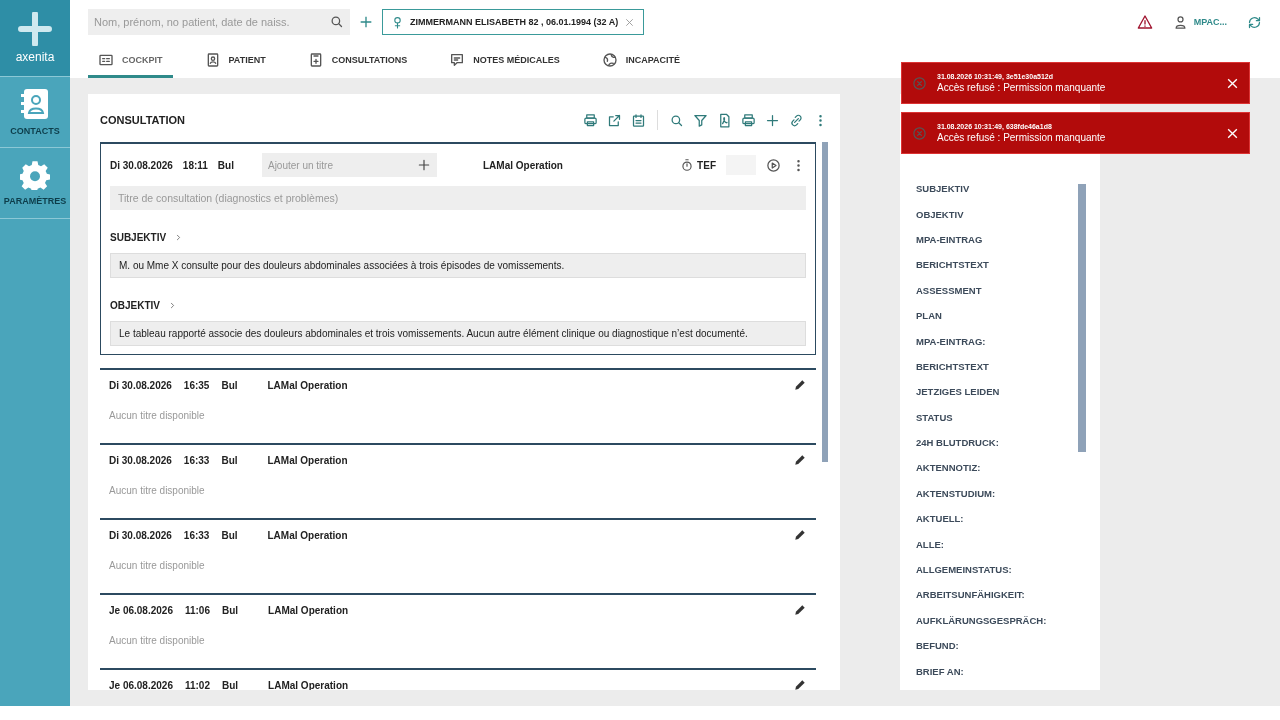  Describe the element at coordinates (35, 175) in the screenshot. I see `settings-icon` at that location.